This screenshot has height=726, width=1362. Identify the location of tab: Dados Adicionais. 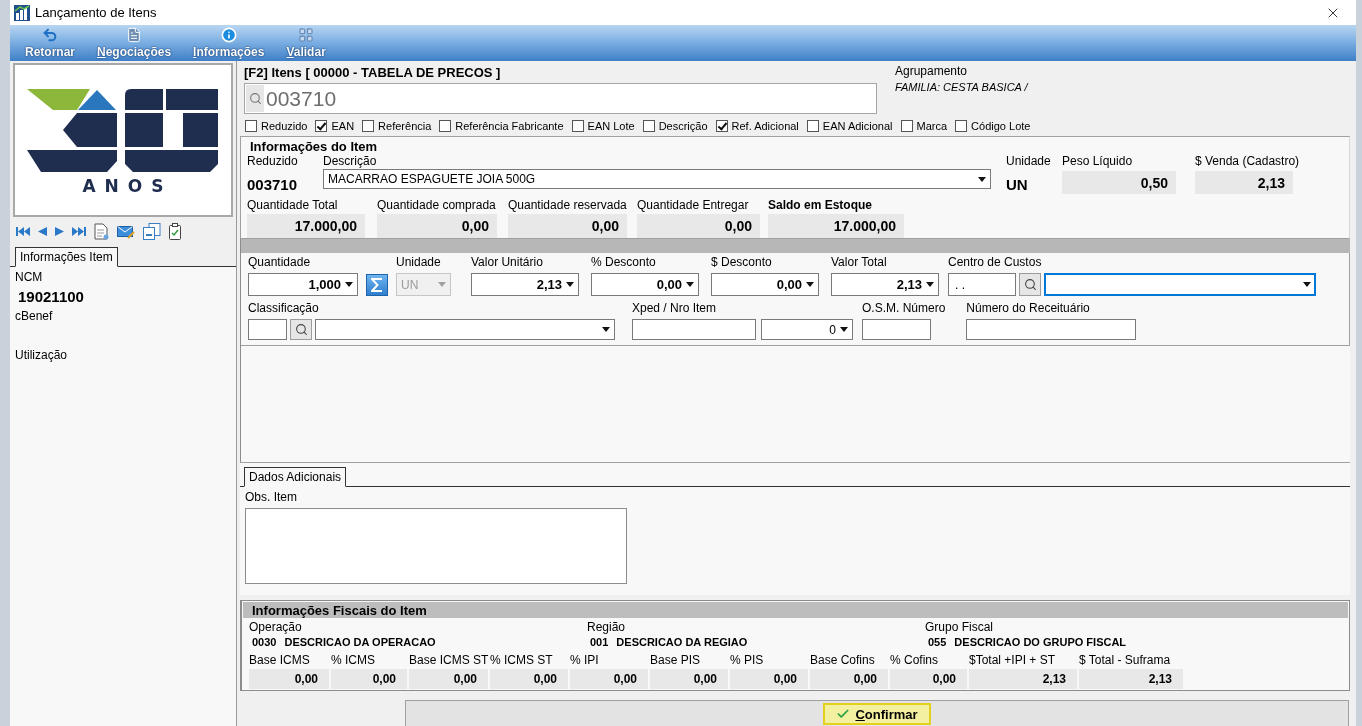
(295, 477).